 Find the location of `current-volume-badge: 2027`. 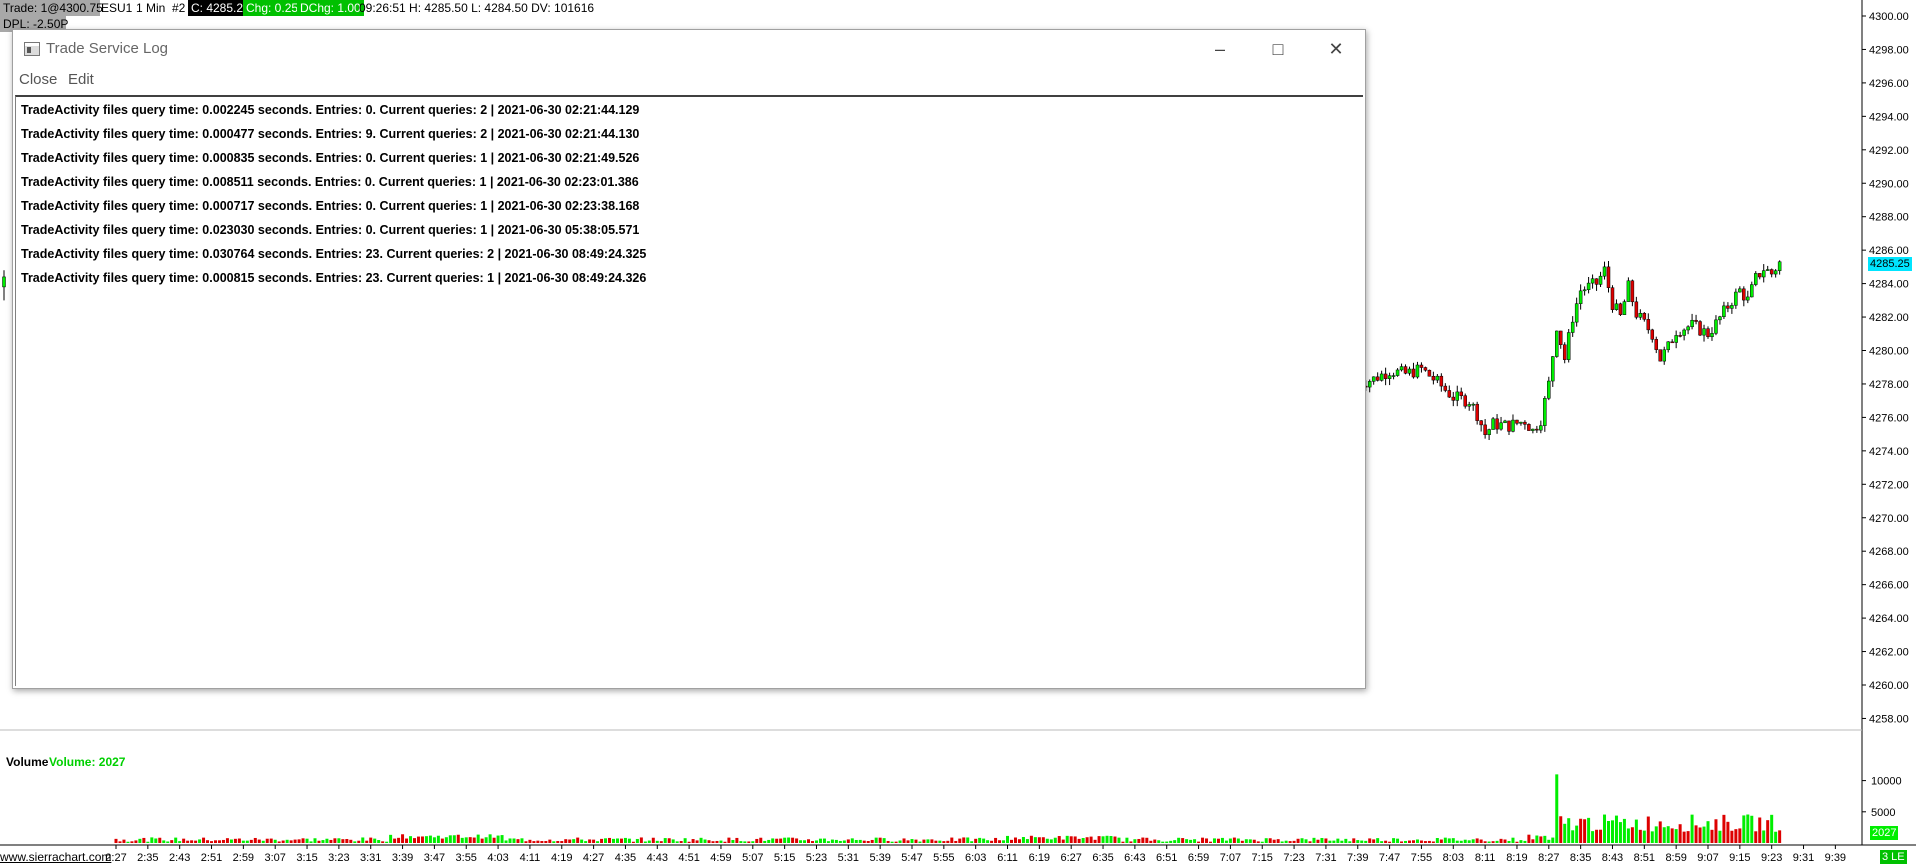

current-volume-badge: 2027 is located at coordinates (1884, 833).